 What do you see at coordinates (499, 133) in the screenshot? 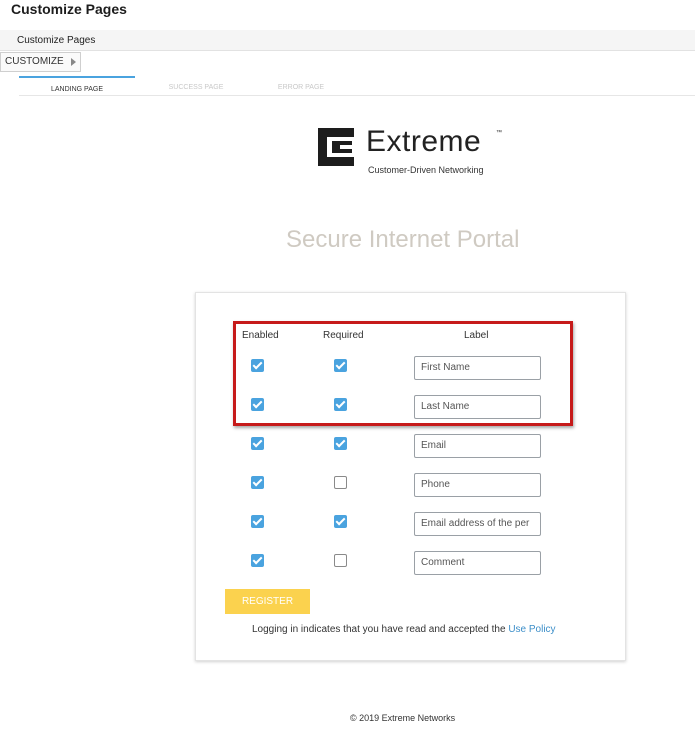
I see `brand-trademark: ™` at bounding box center [499, 133].